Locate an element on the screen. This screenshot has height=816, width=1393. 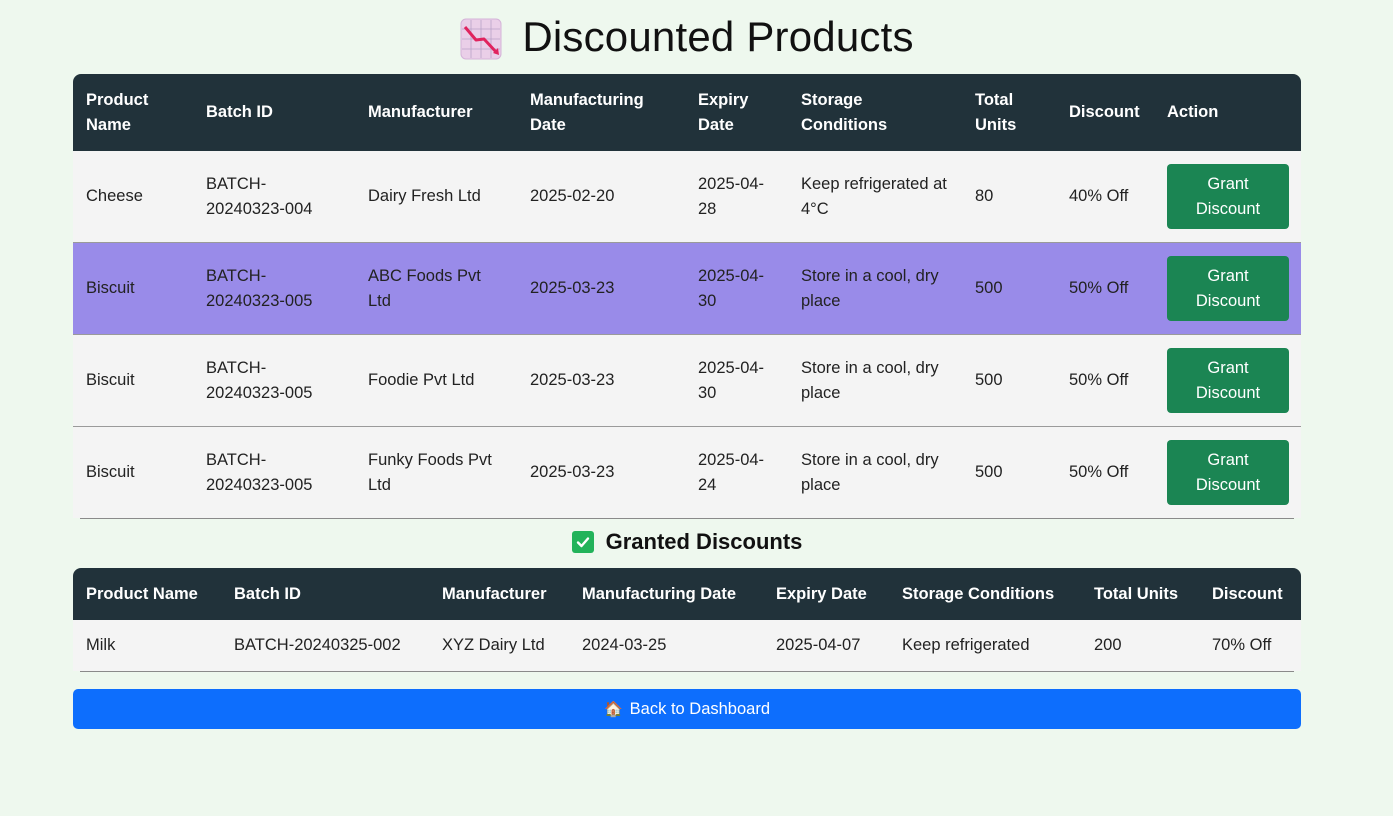
manufacturer-cell: ABC Foods Pvt Ltd is located at coordinates (436, 288).